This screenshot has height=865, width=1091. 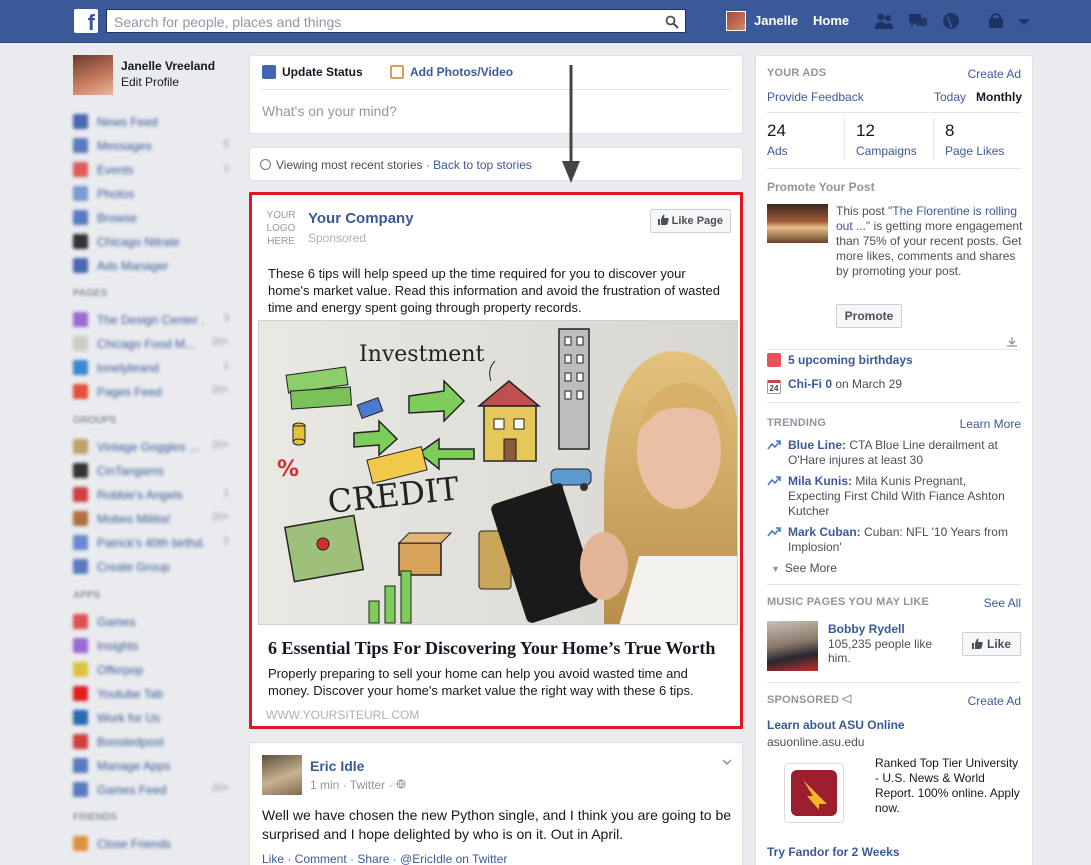 What do you see at coordinates (776, 20) in the screenshot?
I see `profile-link: Janelle` at bounding box center [776, 20].